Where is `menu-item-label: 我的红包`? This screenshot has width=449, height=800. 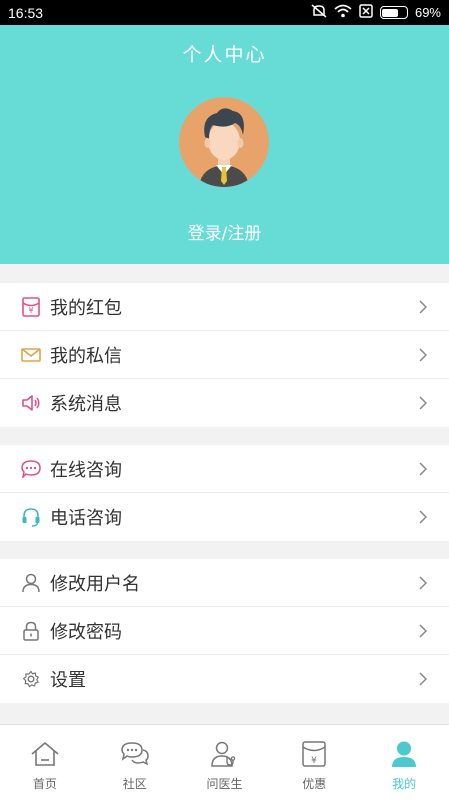 menu-item-label: 我的红包 is located at coordinates (86, 308).